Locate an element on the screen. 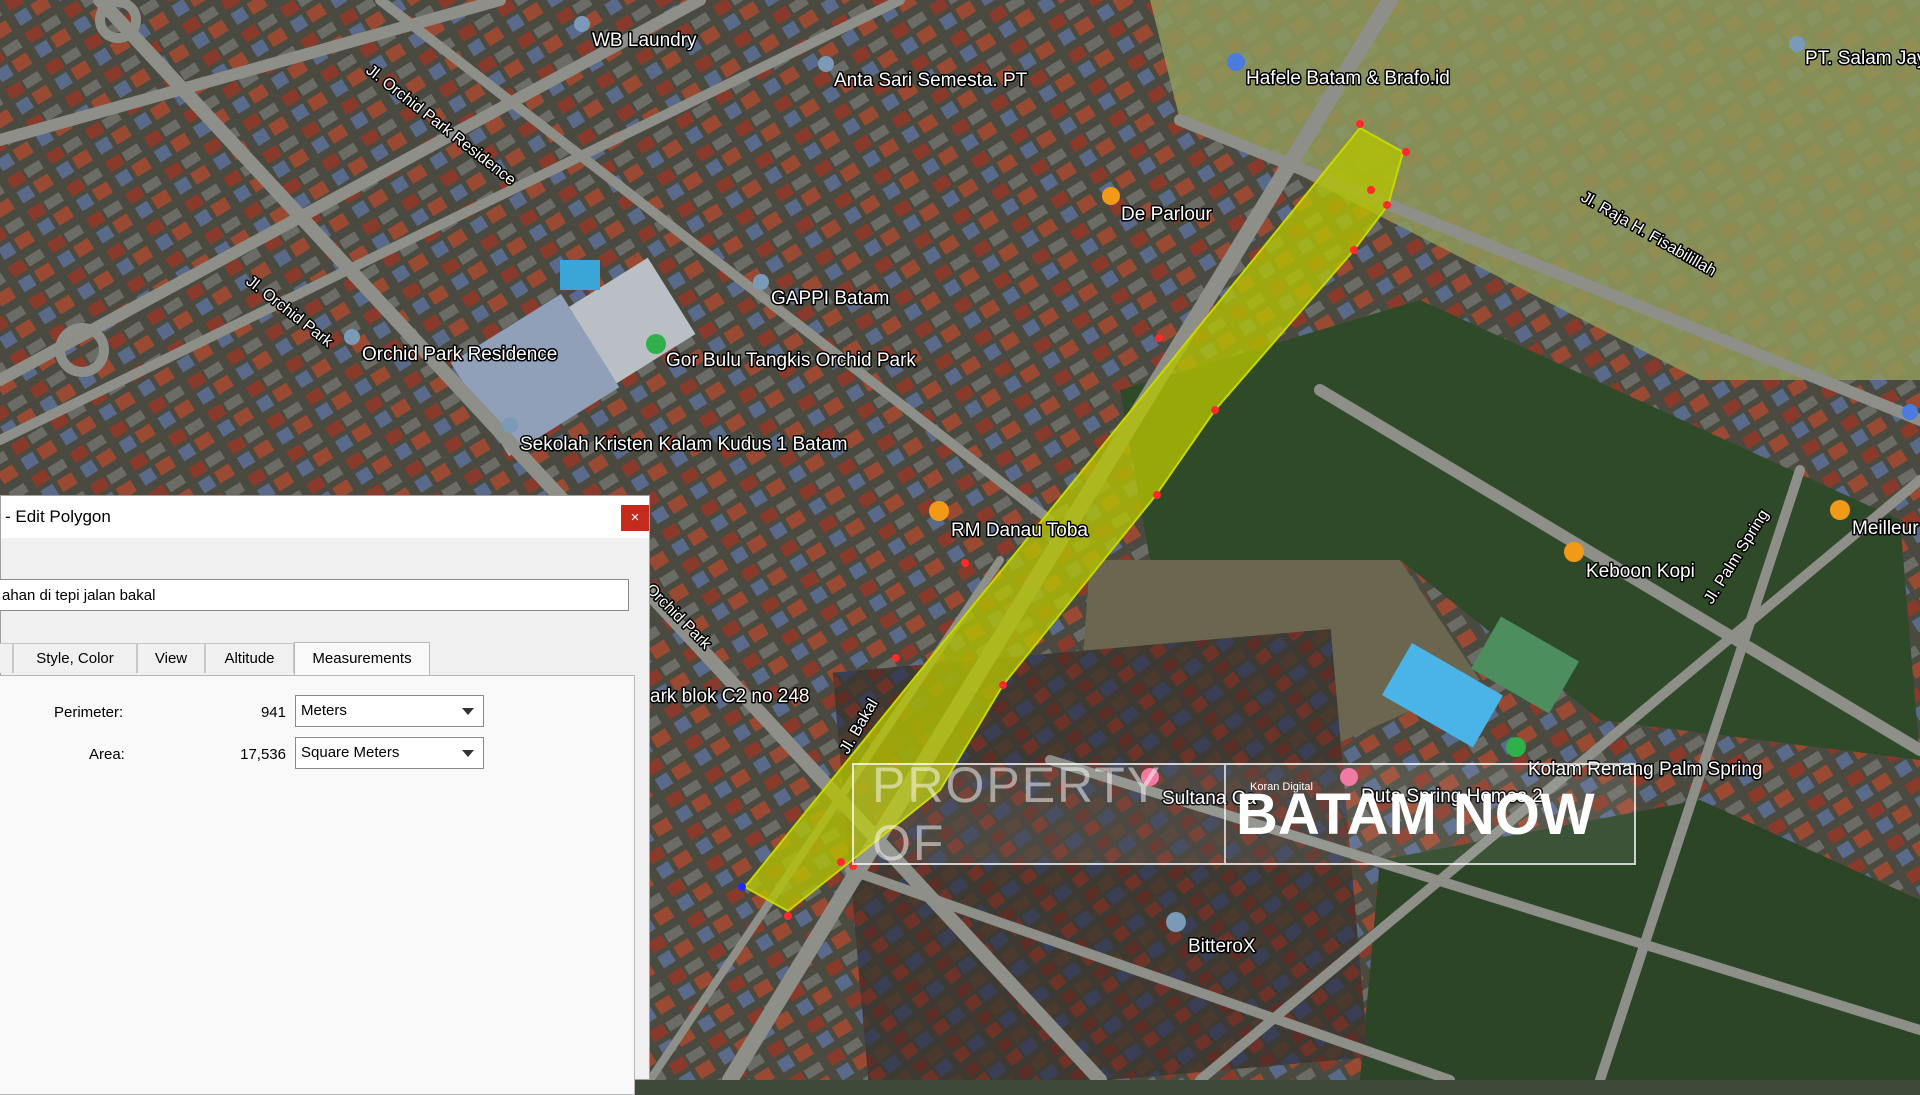 This screenshot has width=1920, height=1095. poi-label: Gor Bulu Tangkis Orchid Park is located at coordinates (791, 361).